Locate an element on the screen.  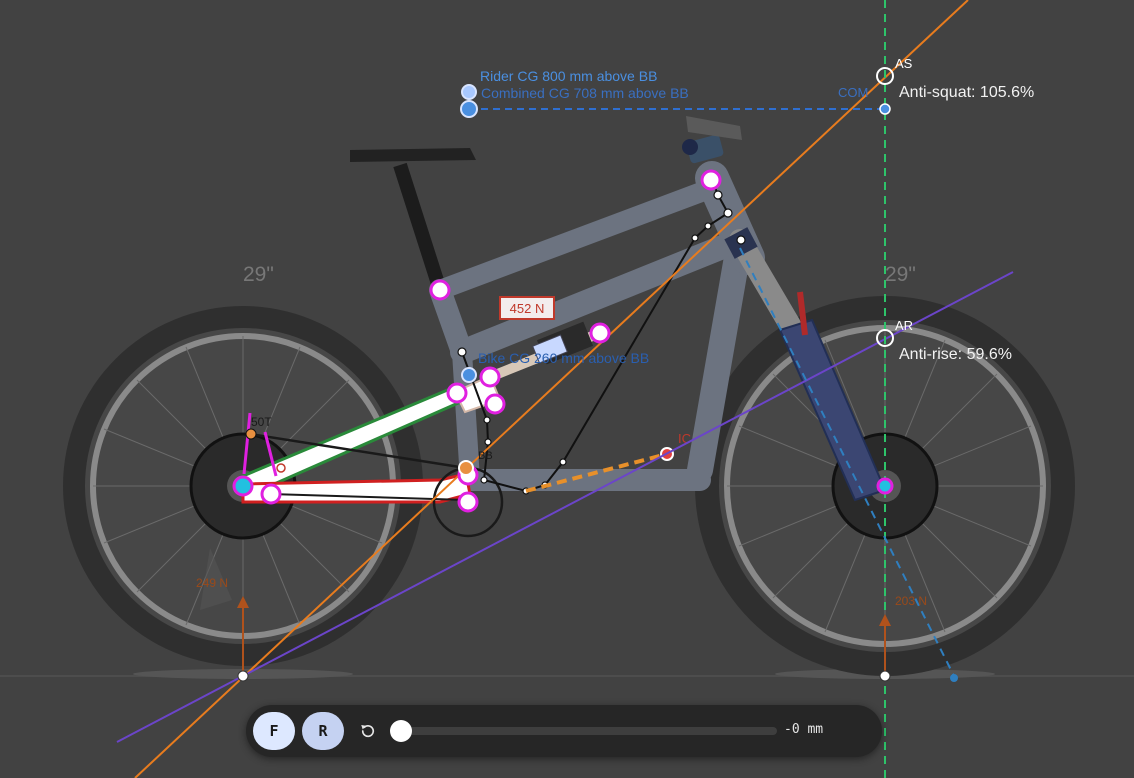
travel-toolbar: F R -0 mm is located at coordinates (564, 731).